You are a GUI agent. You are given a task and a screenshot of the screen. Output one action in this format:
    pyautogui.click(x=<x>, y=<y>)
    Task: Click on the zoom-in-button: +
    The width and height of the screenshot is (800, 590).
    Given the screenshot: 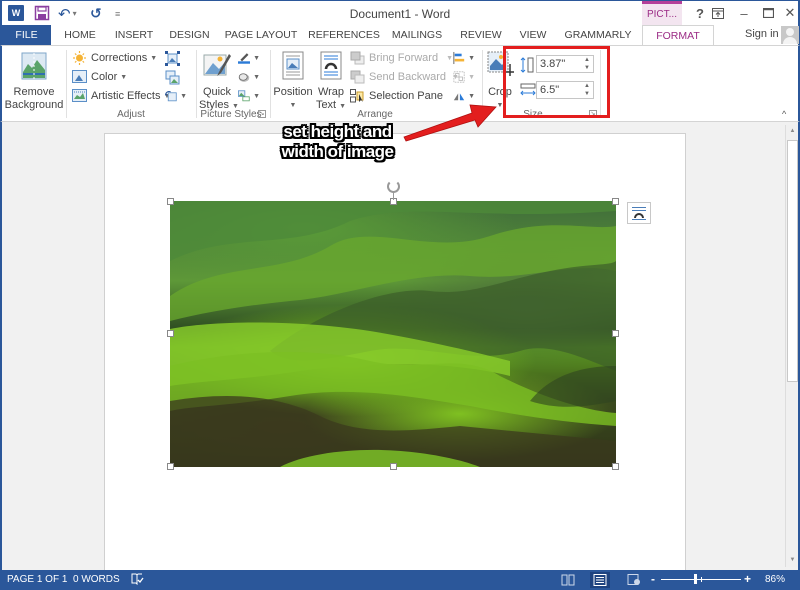 What is the action you would take?
    pyautogui.click(x=747, y=579)
    